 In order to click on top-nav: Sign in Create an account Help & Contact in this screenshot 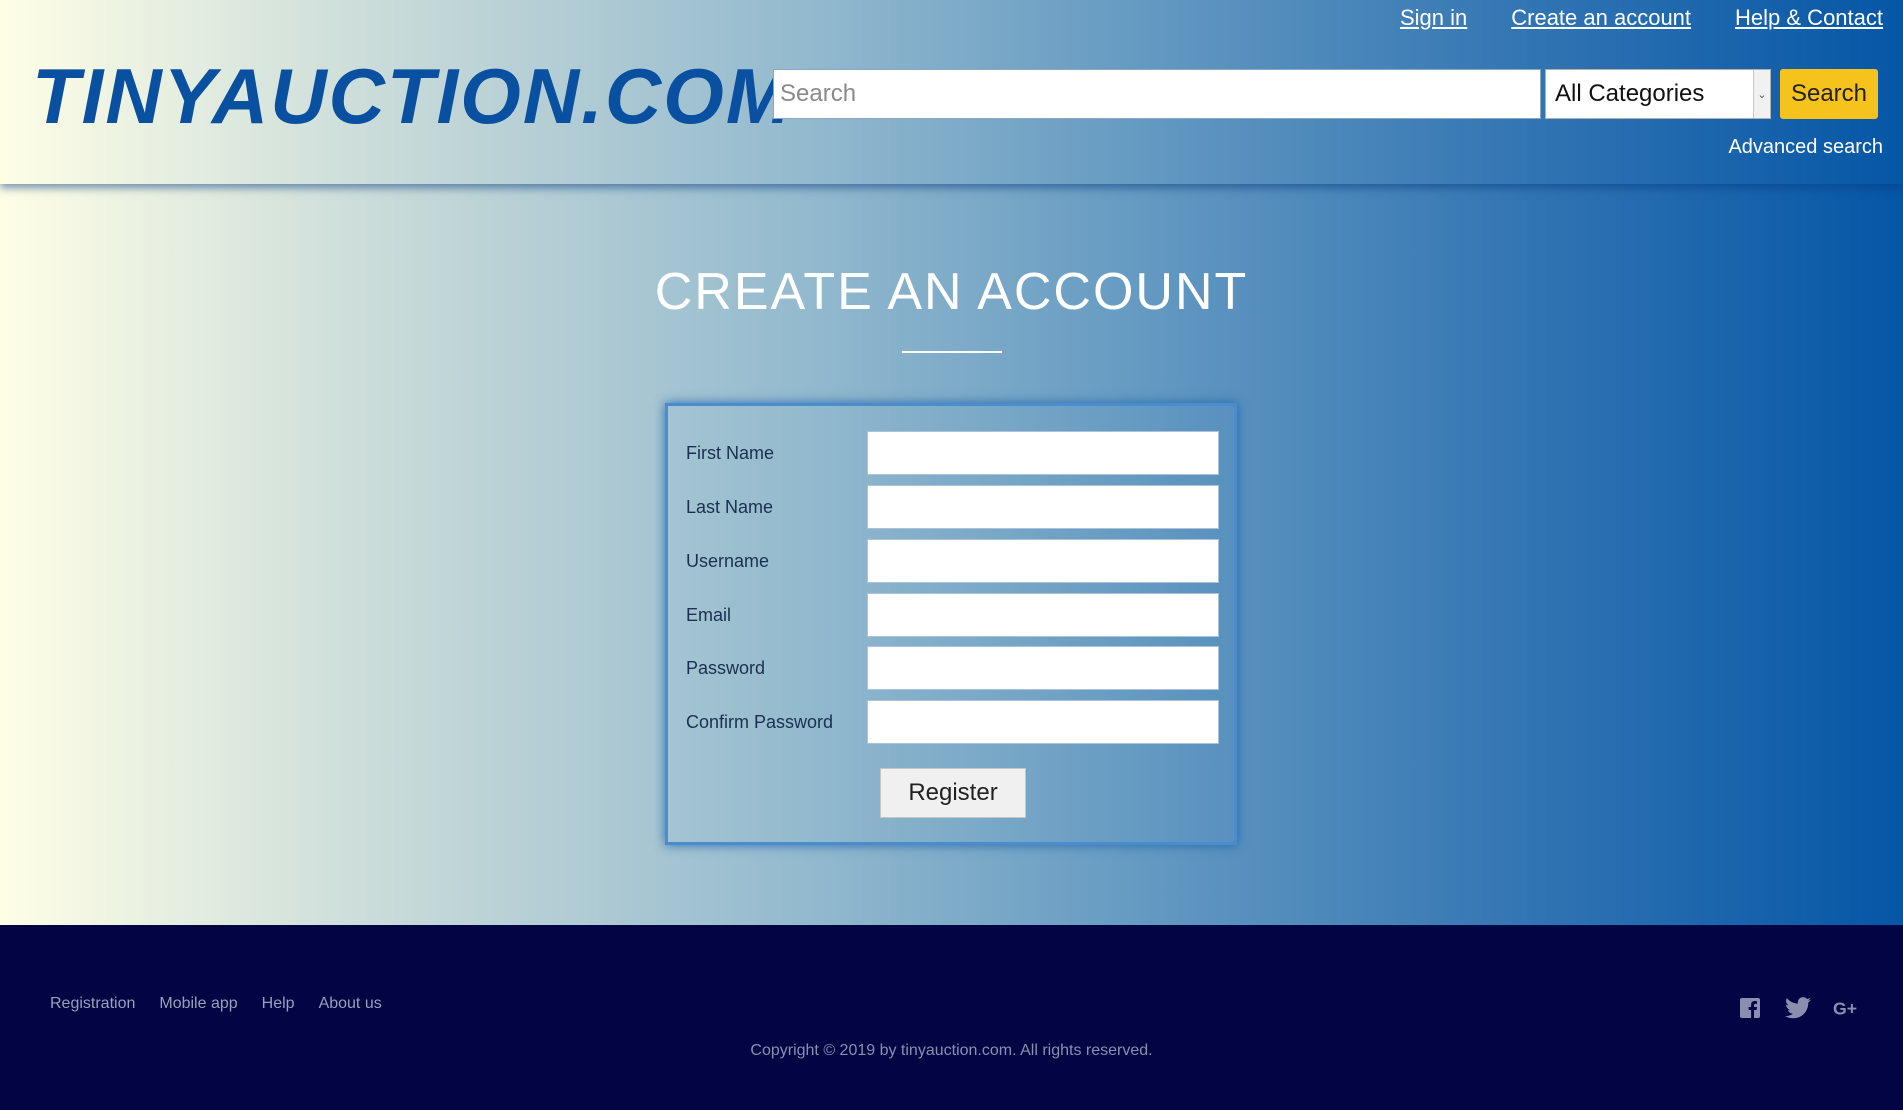, I will do `click(1641, 18)`.